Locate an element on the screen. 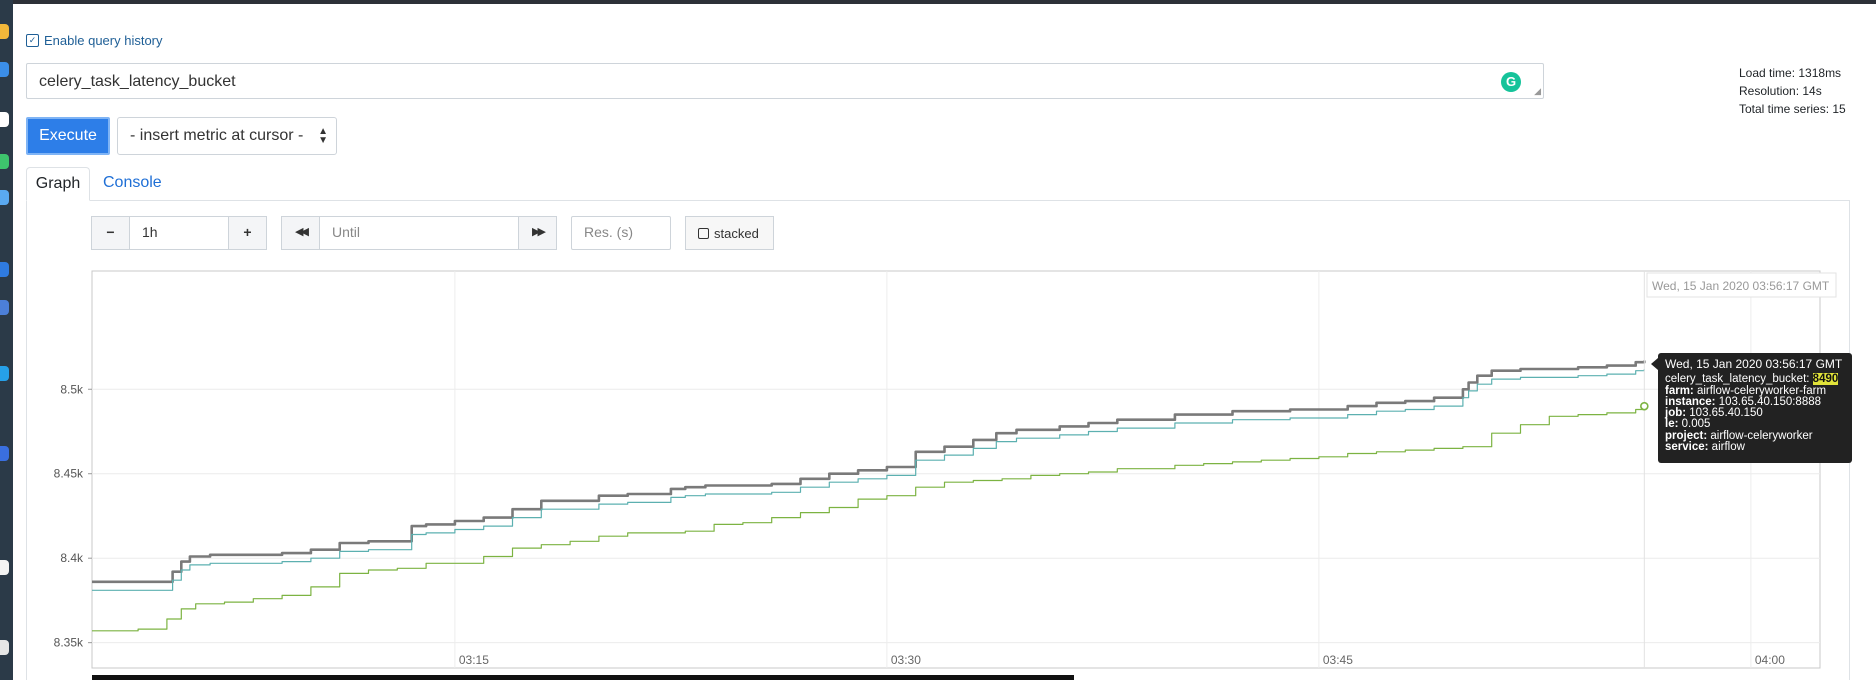  tooltip-label-value: airflow is located at coordinates (1726, 447).